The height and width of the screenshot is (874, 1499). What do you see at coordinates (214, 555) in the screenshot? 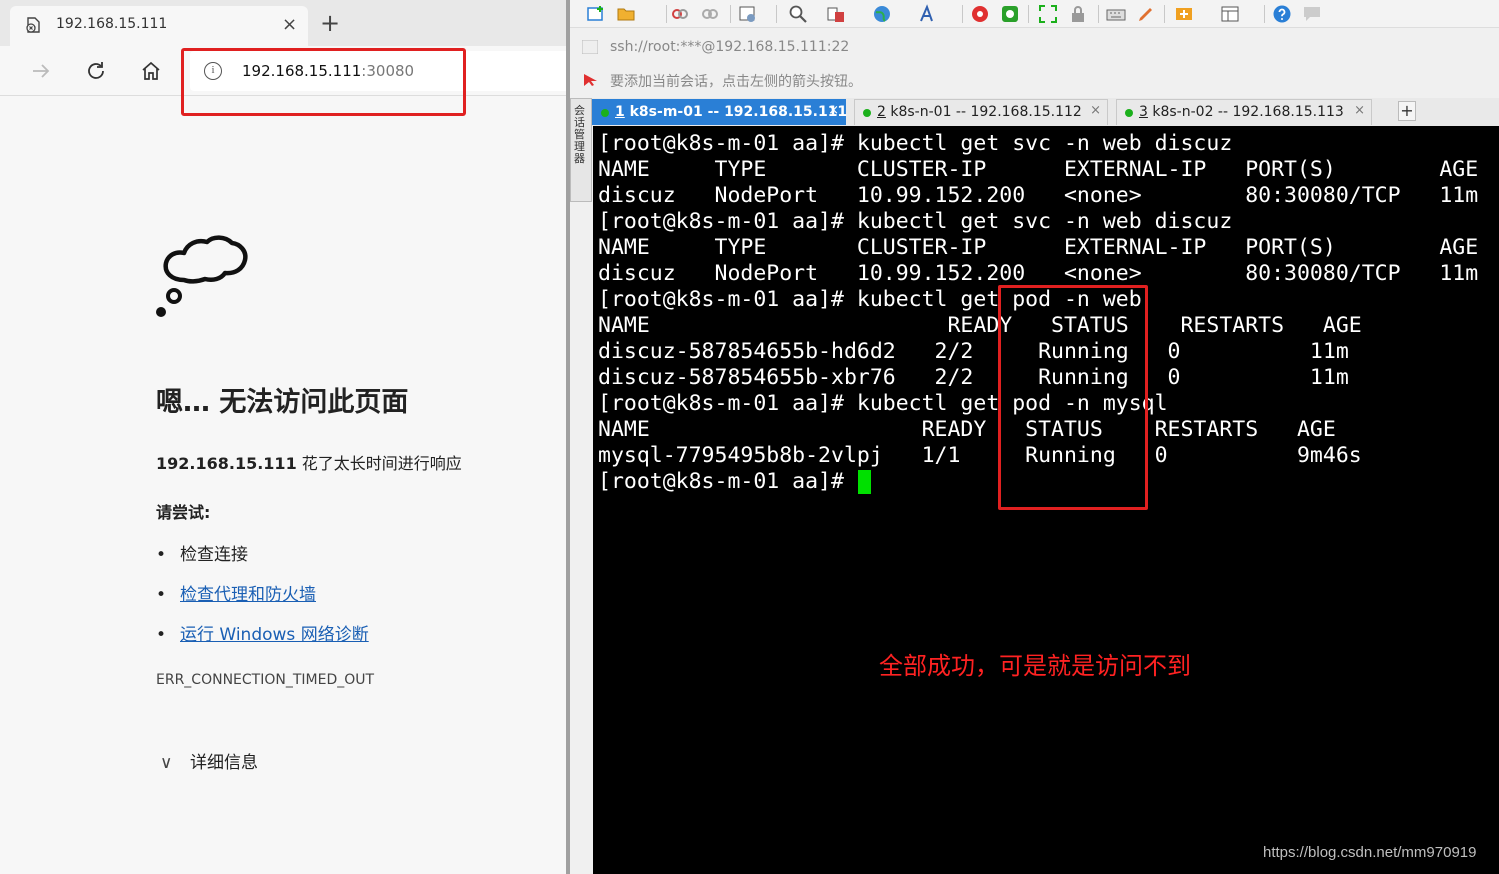
I see `suggestion-check-connection: 检查连接` at bounding box center [214, 555].